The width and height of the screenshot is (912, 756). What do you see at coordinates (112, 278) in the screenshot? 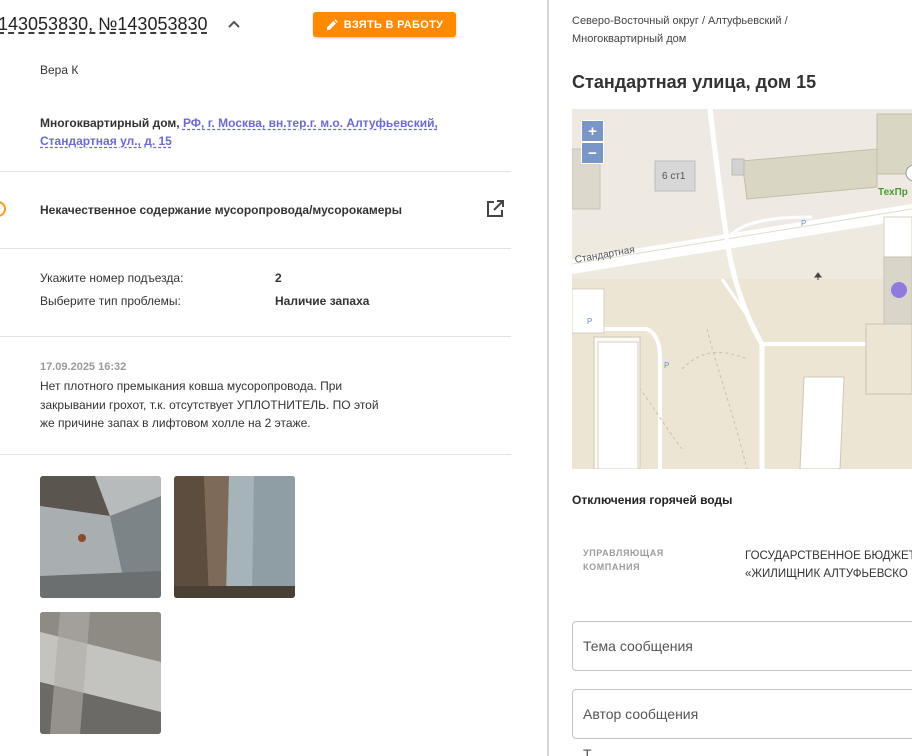
I see `entrance-label: Укажите номер подъезда:` at bounding box center [112, 278].